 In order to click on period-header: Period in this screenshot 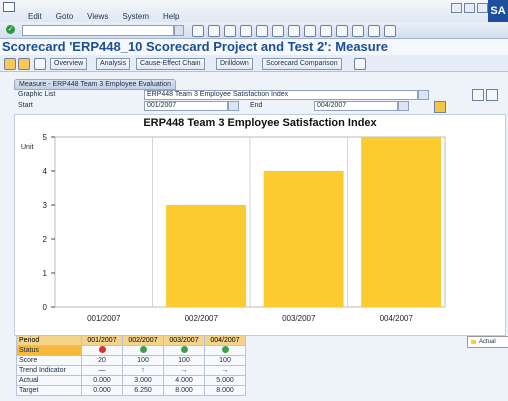, I will do `click(49, 340)`.